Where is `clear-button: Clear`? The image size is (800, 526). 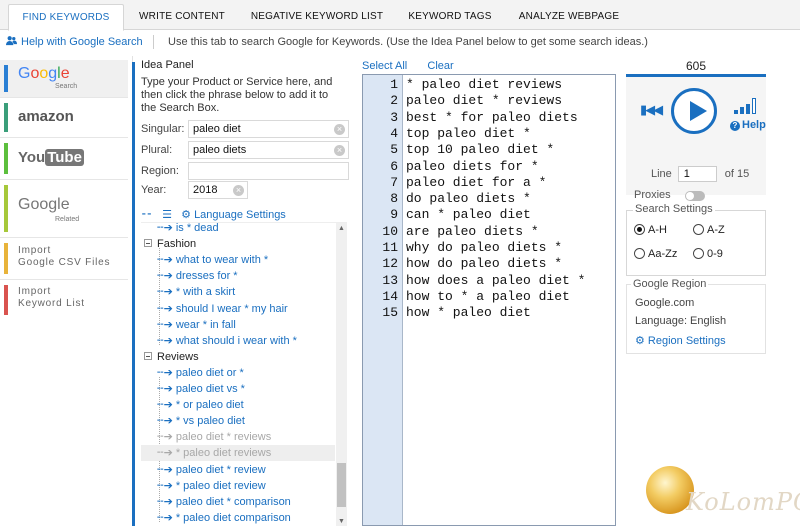 clear-button: Clear is located at coordinates (440, 66).